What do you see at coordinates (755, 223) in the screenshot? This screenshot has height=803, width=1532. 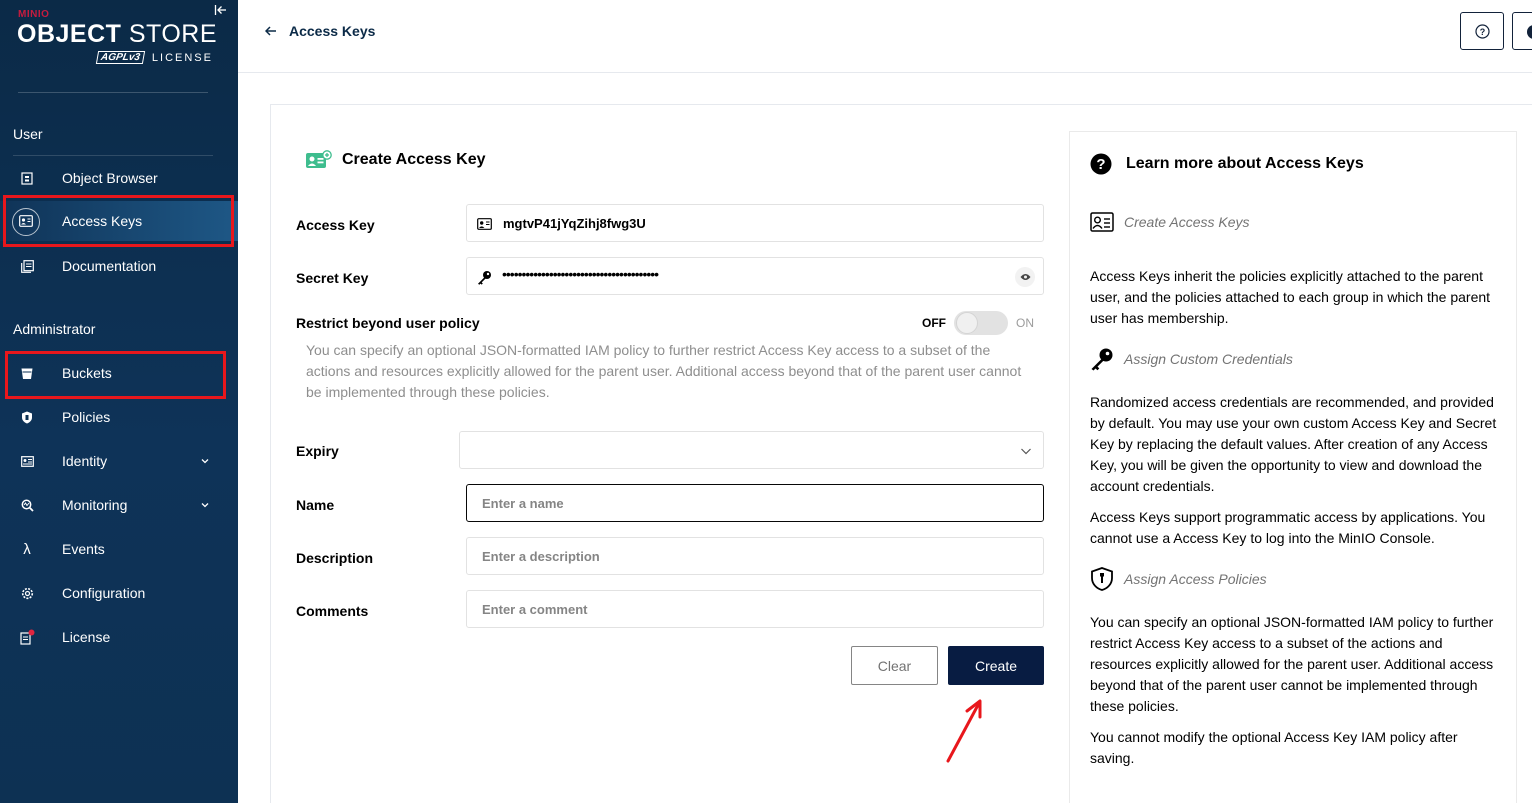 I see `access-key-input: mgtvP41jYqZihj8fwg3U` at bounding box center [755, 223].